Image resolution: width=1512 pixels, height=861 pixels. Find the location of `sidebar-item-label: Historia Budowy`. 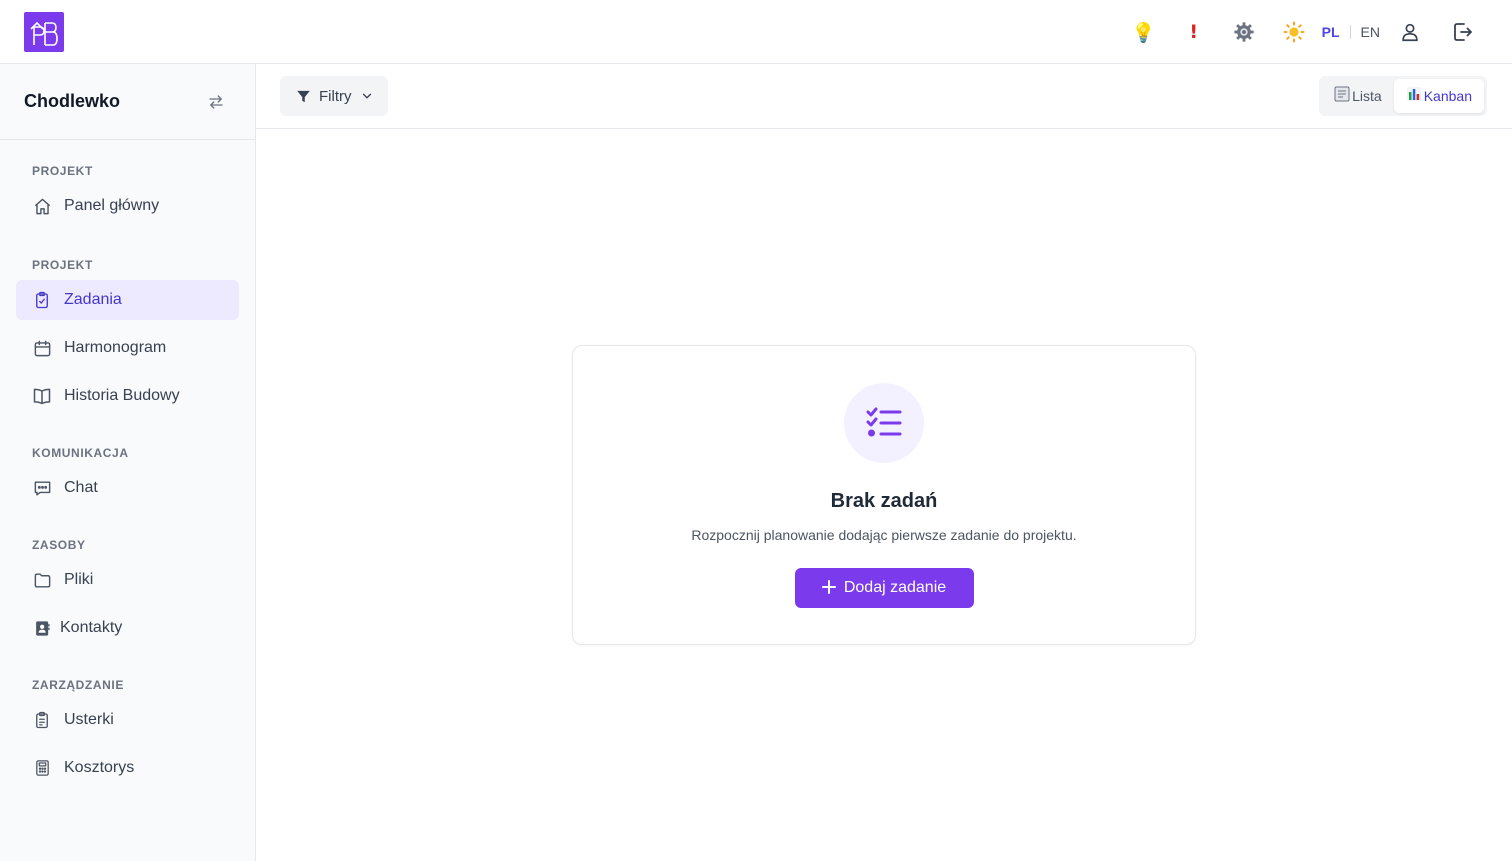

sidebar-item-label: Historia Budowy is located at coordinates (122, 395).